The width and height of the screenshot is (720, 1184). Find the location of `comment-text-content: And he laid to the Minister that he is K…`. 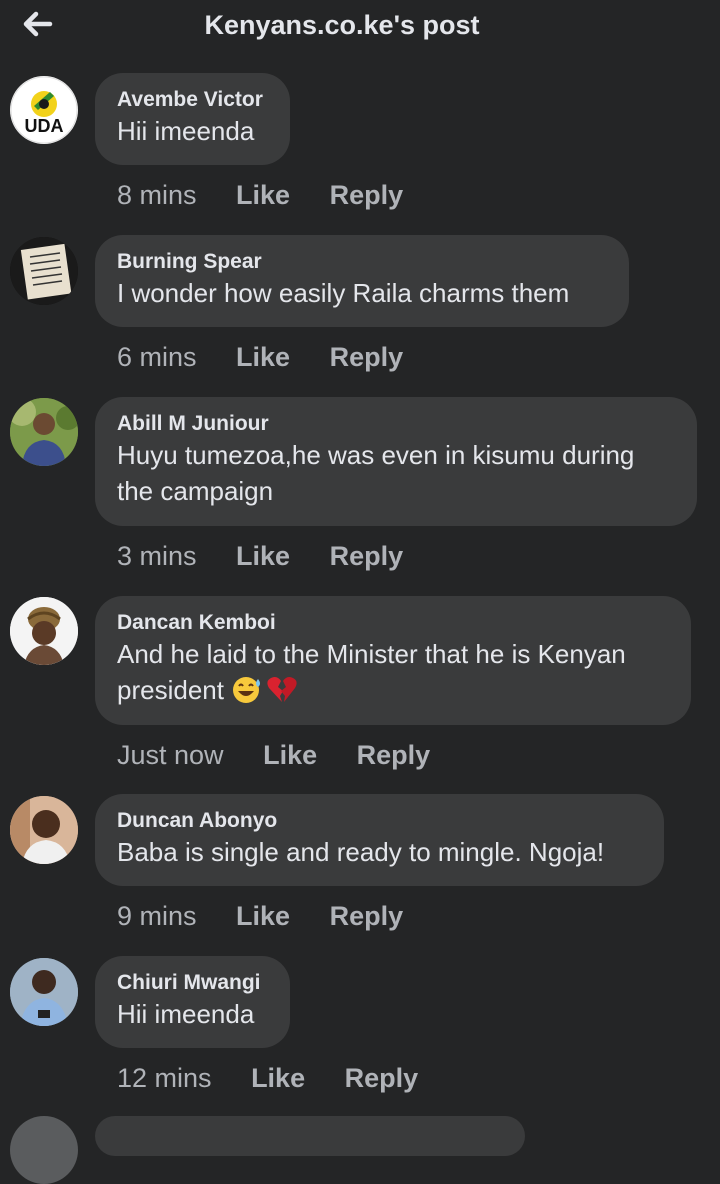

comment-text-content: And he laid to the Minister that he is K… is located at coordinates (371, 672).